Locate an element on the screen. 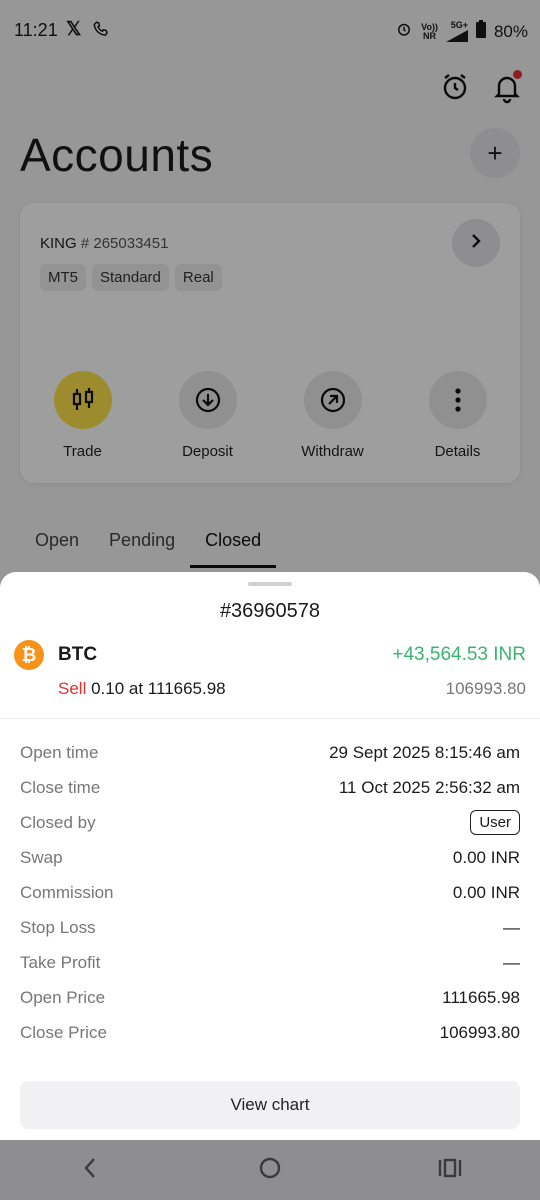 The image size is (540, 1200). sheet-drag-handle is located at coordinates (270, 584).